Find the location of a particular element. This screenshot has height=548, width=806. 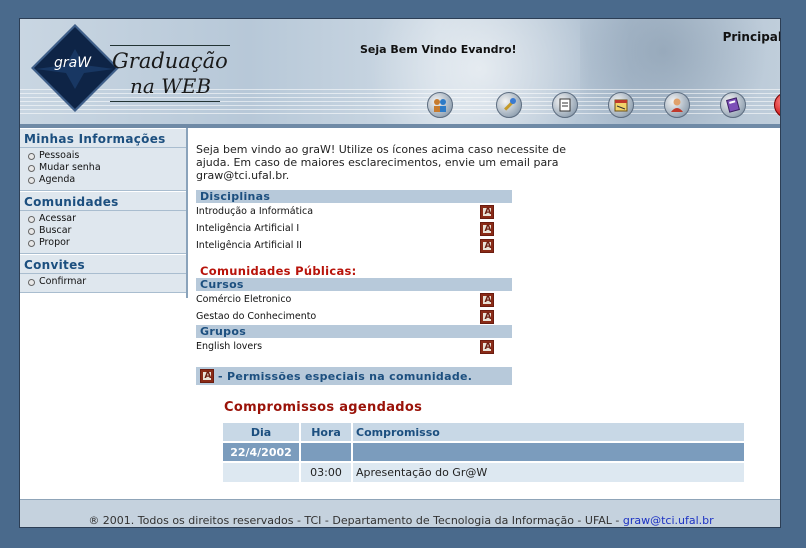

curso-link: Comércio Eletronico is located at coordinates (243, 299).